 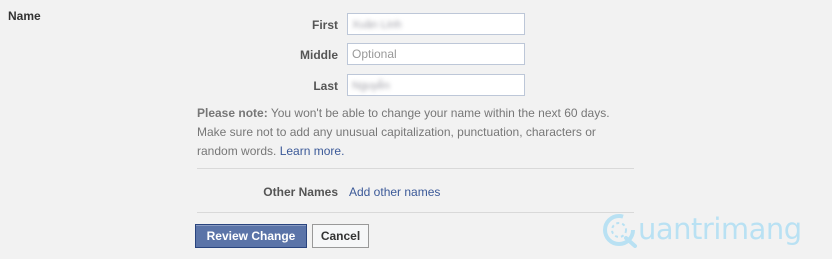 What do you see at coordinates (415, 212) in the screenshot?
I see `divider-bottom` at bounding box center [415, 212].